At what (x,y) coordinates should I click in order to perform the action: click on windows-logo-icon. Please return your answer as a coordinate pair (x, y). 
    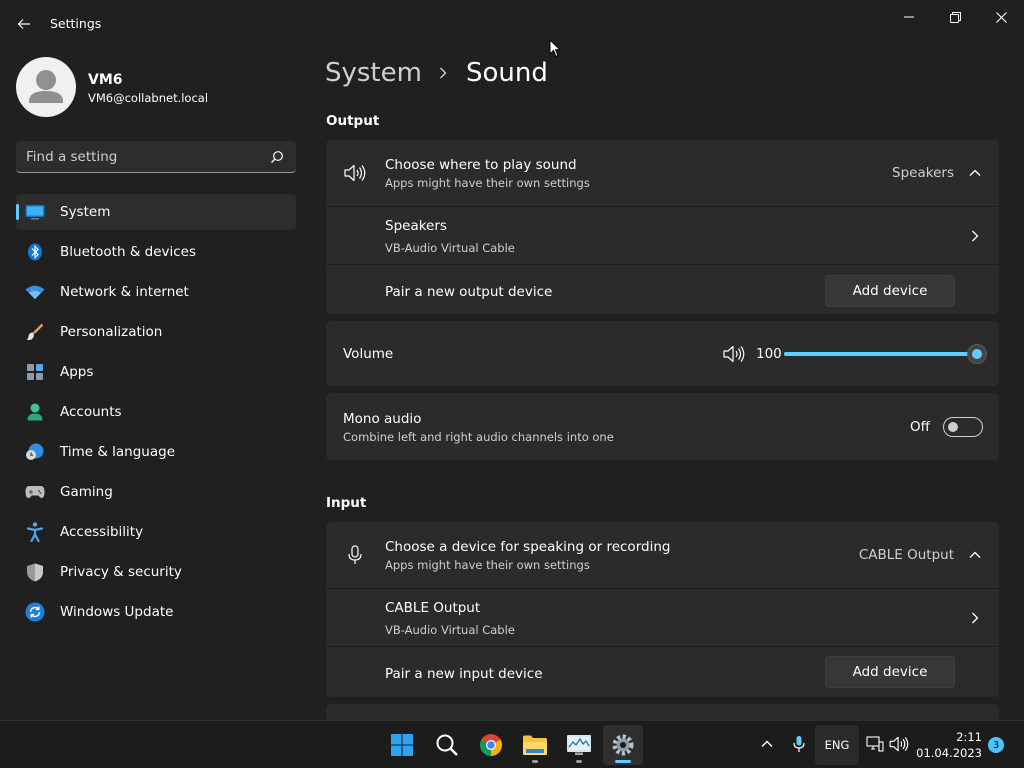
    Looking at the image, I should click on (402, 745).